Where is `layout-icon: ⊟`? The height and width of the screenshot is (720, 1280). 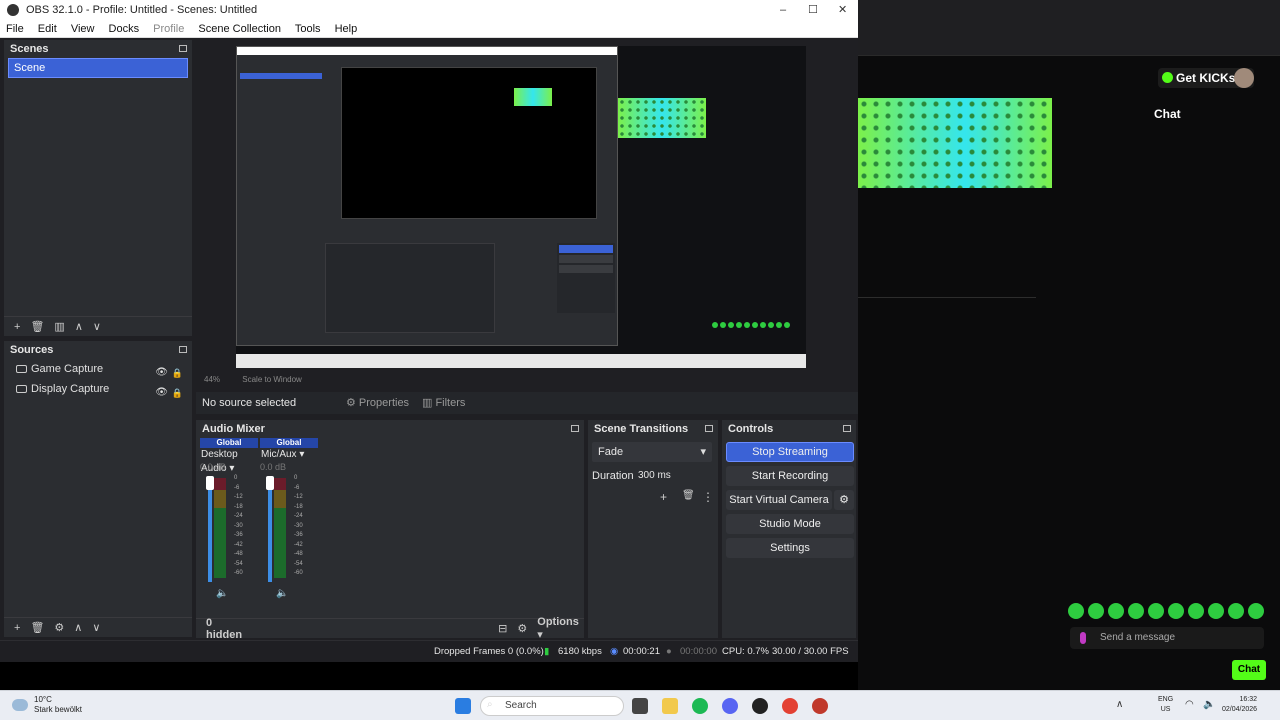
layout-icon: ⊟ is located at coordinates (502, 628).